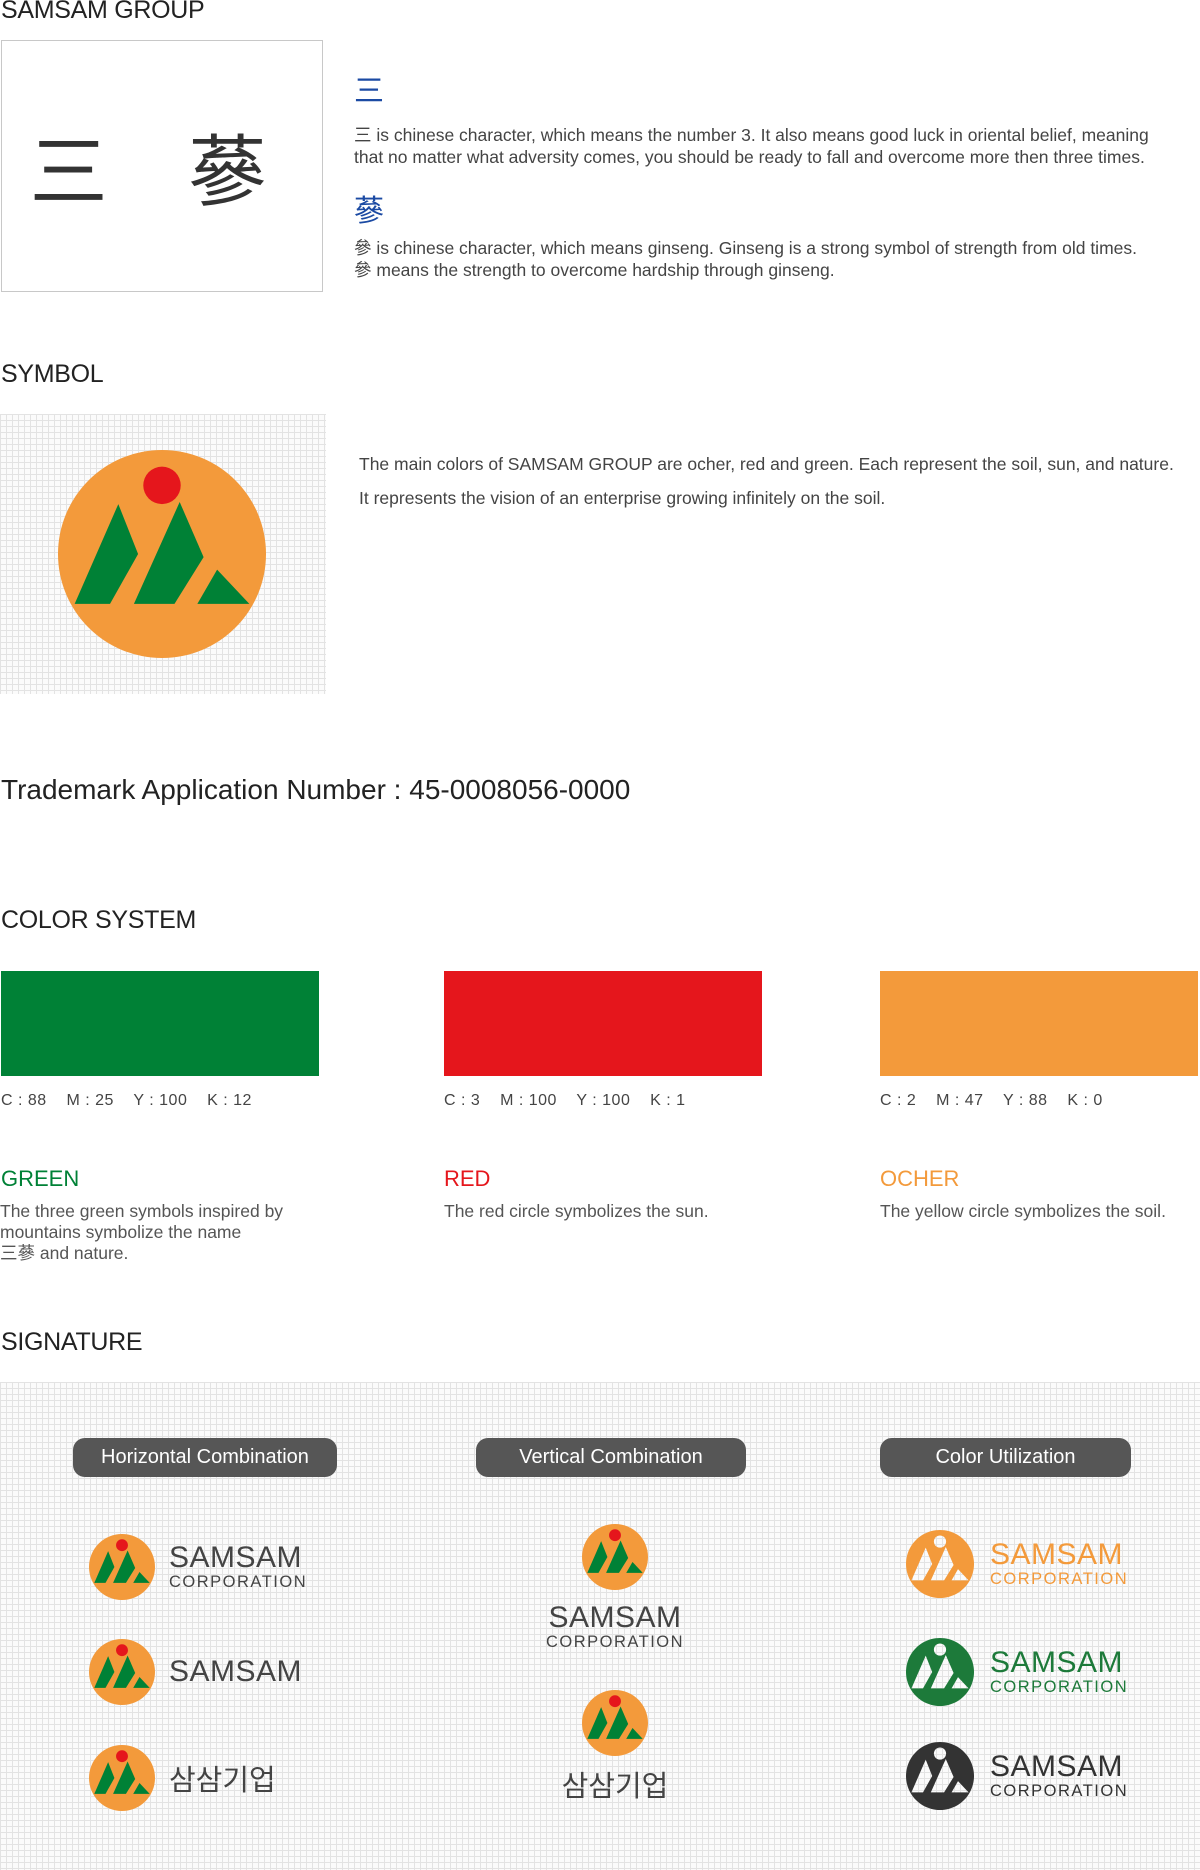 This screenshot has height=1870, width=1200. I want to click on signature-vertical-korean: 삼삼기업, so click(615, 1747).